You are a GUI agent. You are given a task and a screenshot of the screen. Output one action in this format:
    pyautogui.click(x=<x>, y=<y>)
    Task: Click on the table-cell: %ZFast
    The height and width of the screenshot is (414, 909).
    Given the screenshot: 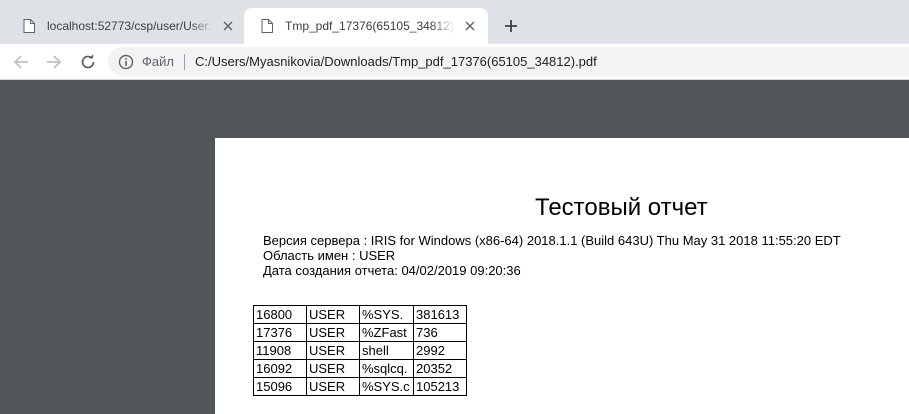 What is the action you would take?
    pyautogui.click(x=386, y=332)
    